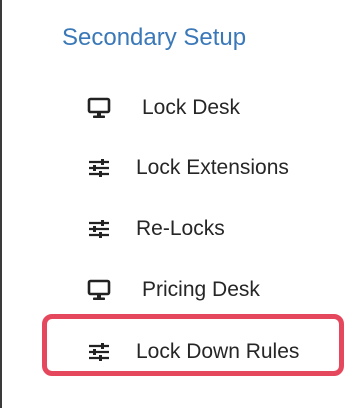 Image resolution: width=355 pixels, height=408 pixels. What do you see at coordinates (1, 204) in the screenshot?
I see `panel-left-border` at bounding box center [1, 204].